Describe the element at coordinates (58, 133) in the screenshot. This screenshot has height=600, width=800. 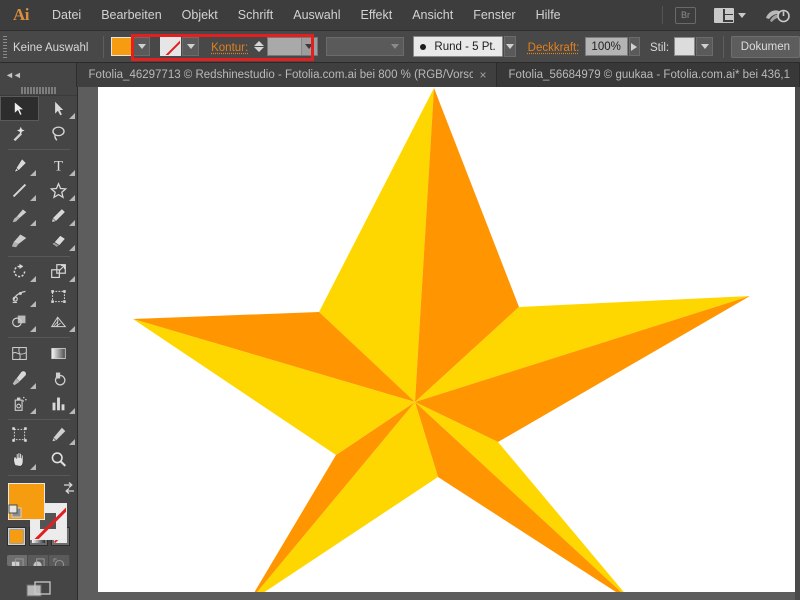
I see `lasso-tool` at that location.